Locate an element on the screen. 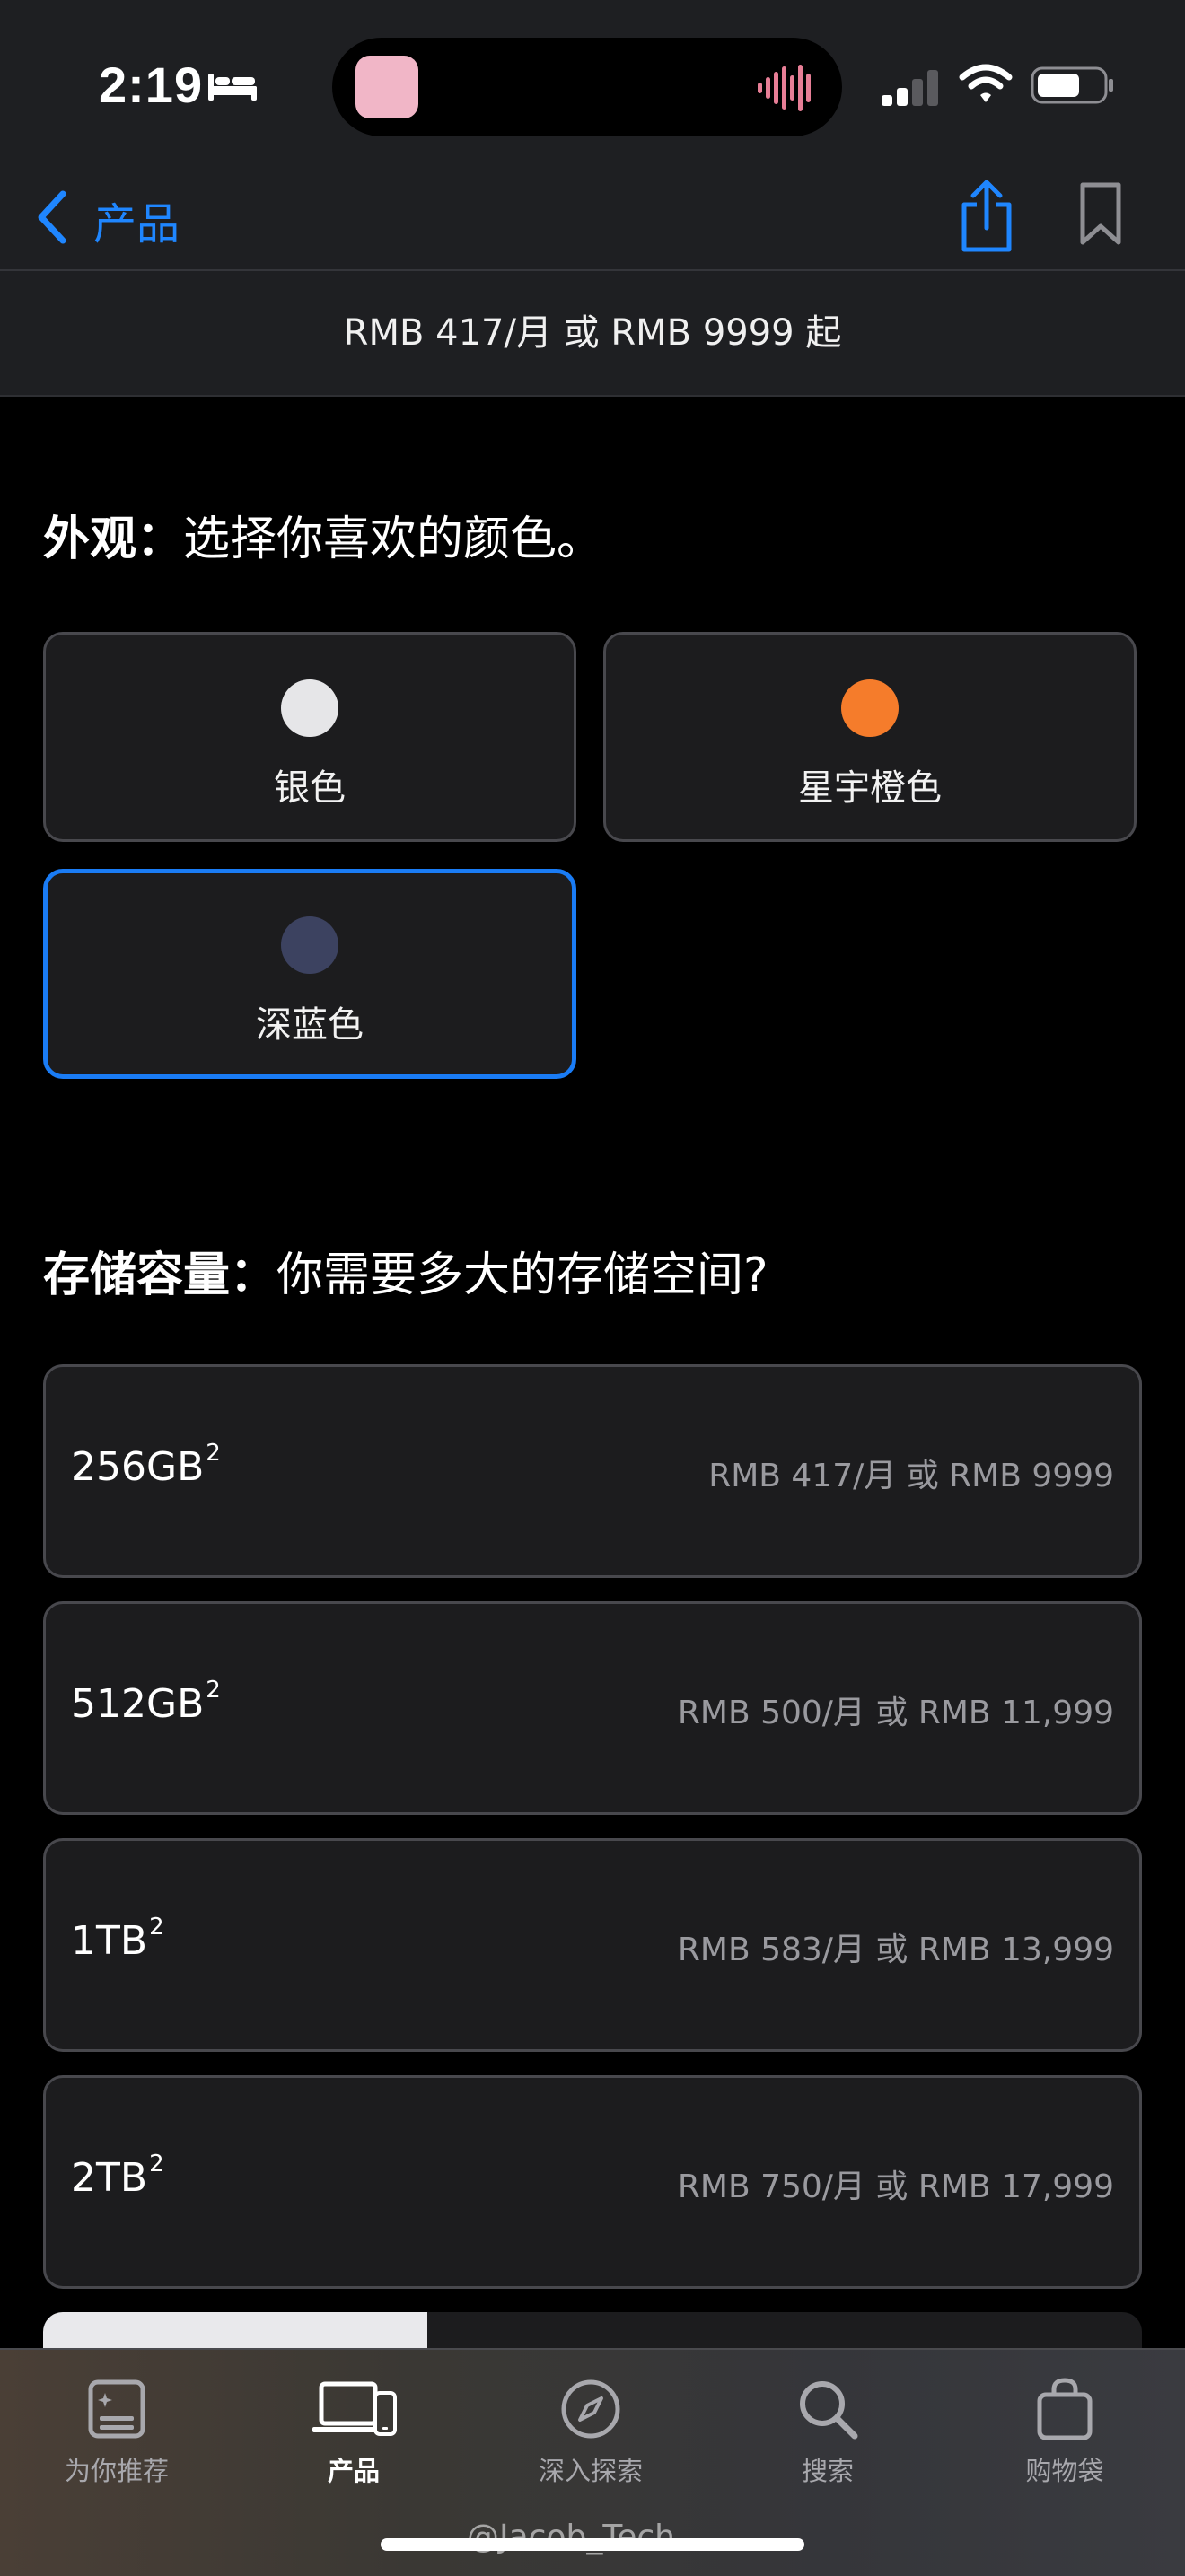 The height and width of the screenshot is (2576, 1185). wifi-icon is located at coordinates (986, 86).